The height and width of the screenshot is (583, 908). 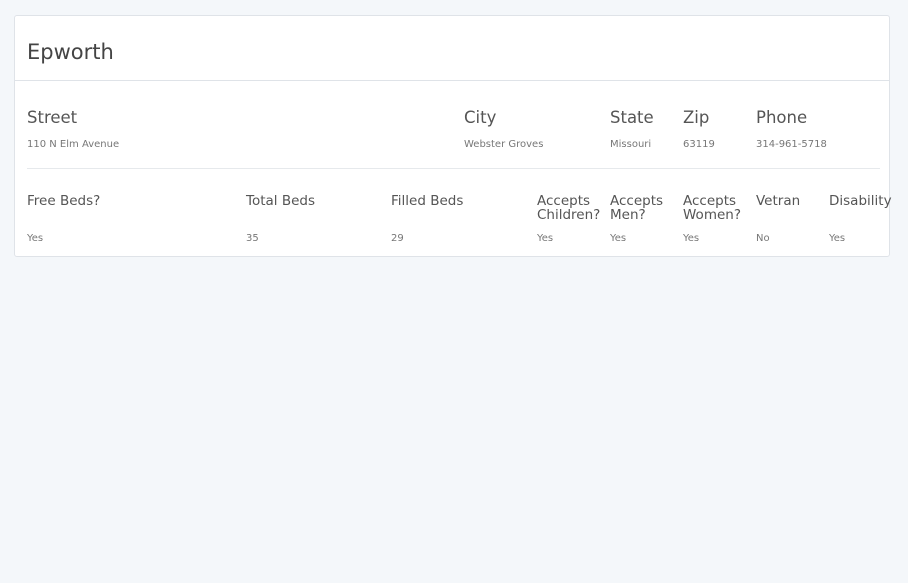 I want to click on total-beds-label: Total Beds, so click(x=280, y=201).